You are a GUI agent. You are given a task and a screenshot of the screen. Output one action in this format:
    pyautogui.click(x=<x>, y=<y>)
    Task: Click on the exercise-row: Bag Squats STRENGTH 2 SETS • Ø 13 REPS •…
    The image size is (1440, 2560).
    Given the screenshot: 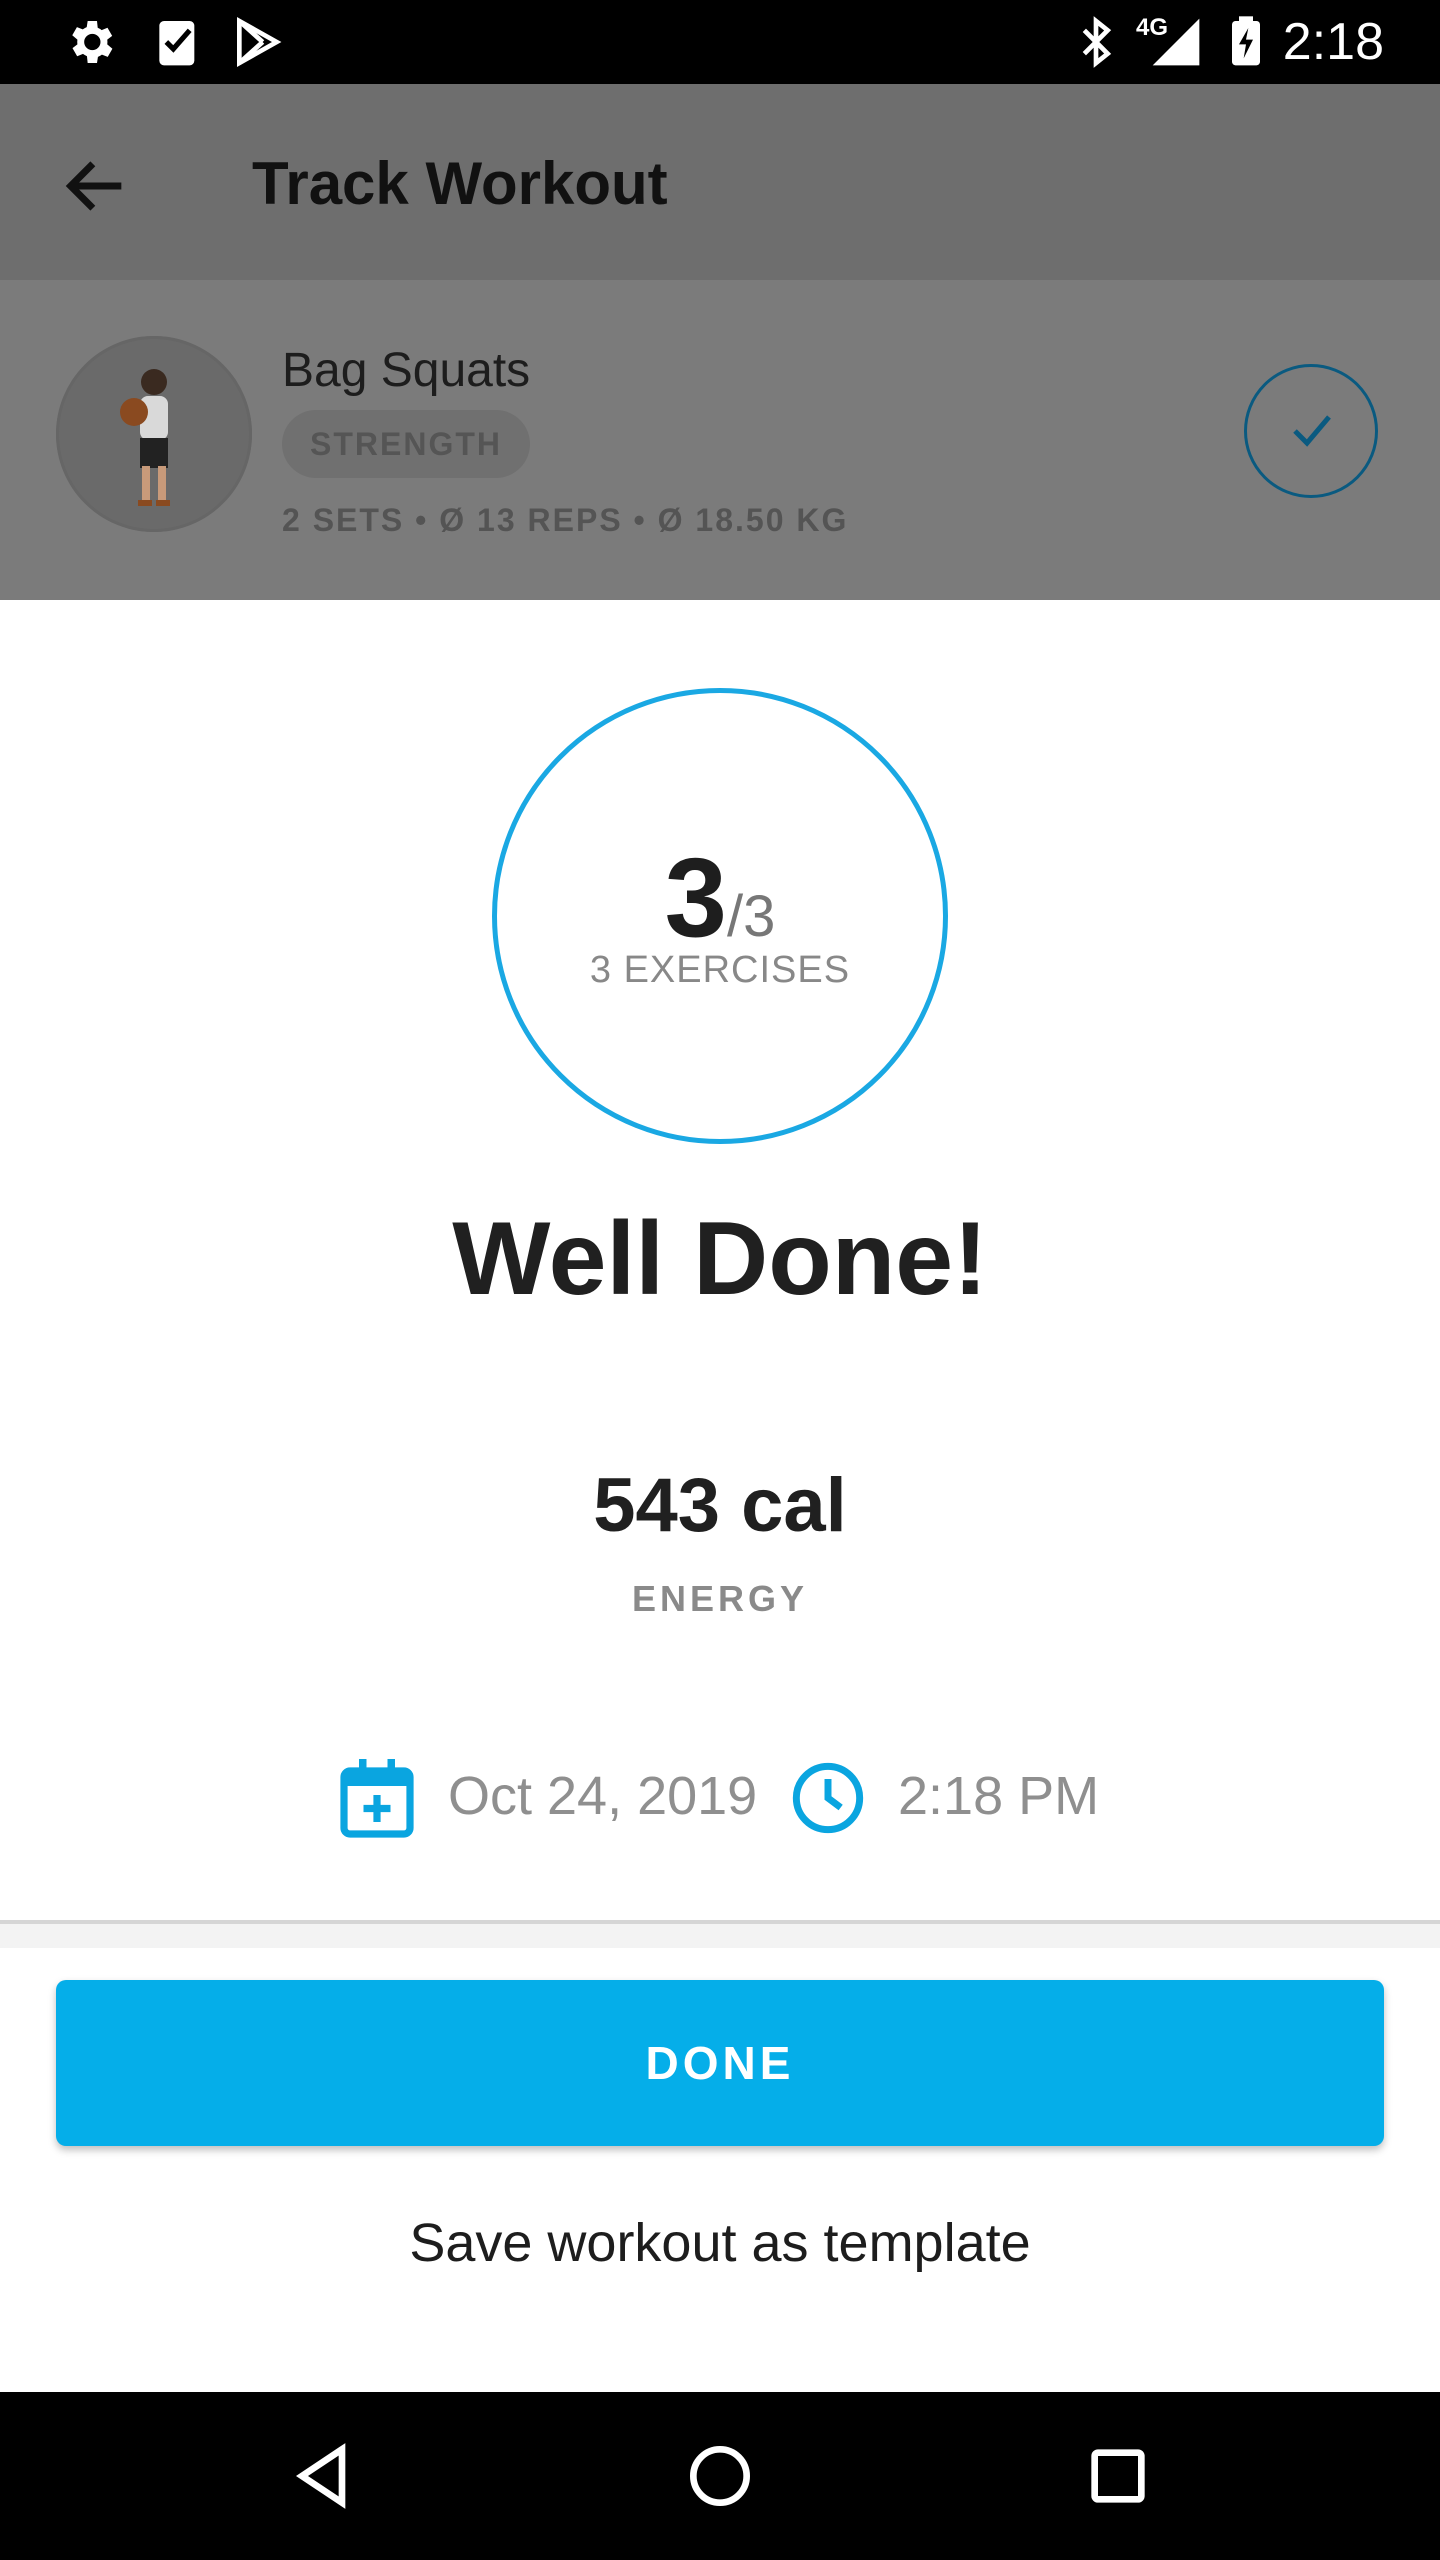 What is the action you would take?
    pyautogui.click(x=720, y=440)
    